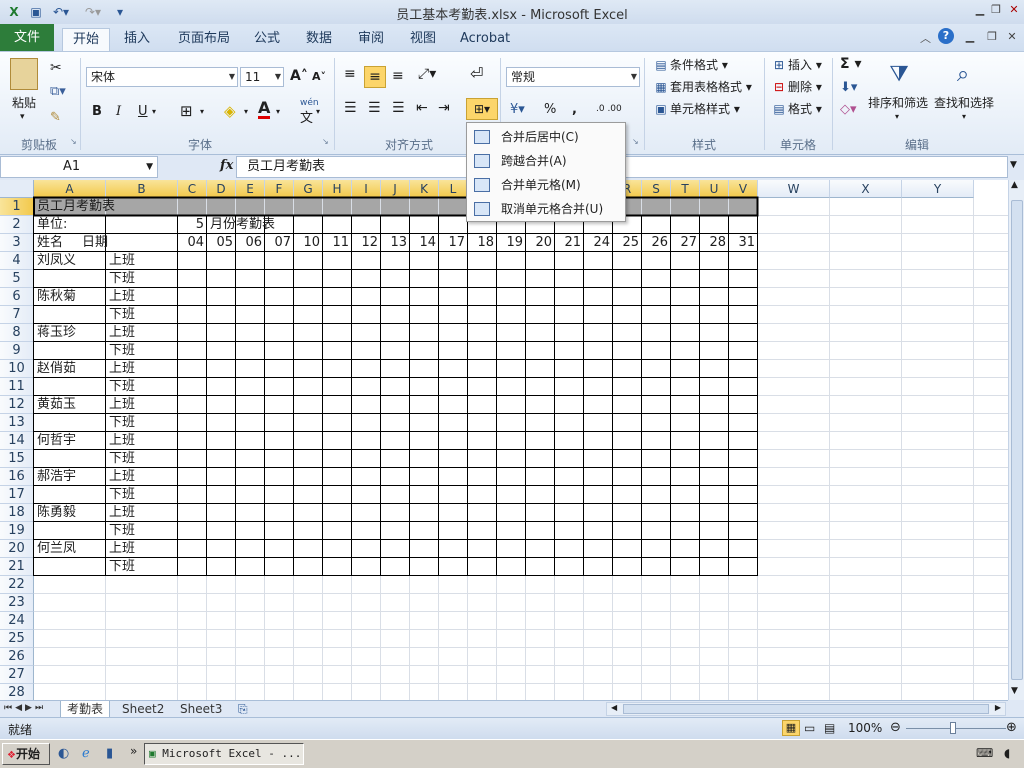  What do you see at coordinates (154, 111) in the screenshot?
I see `underline-dropdown-icon: ▾` at bounding box center [154, 111].